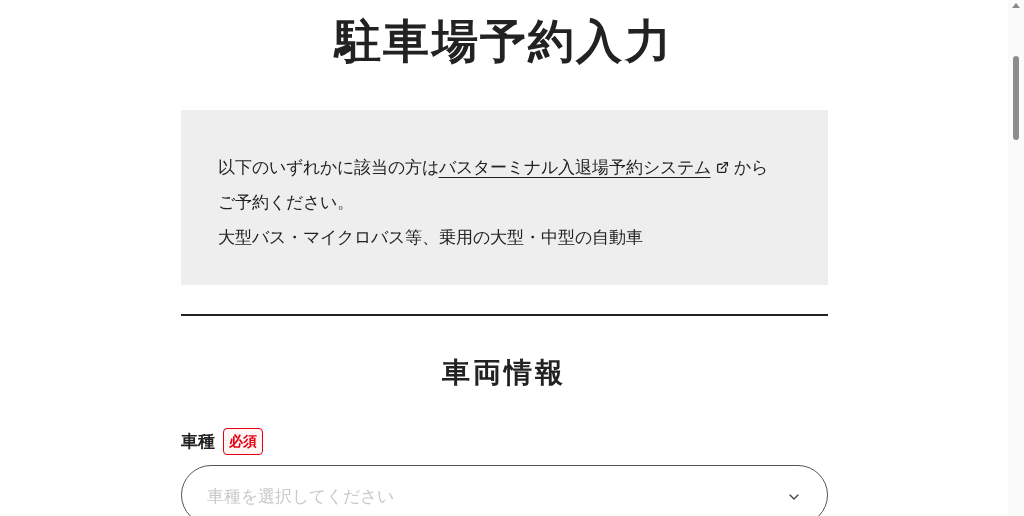 The height and width of the screenshot is (516, 1024). I want to click on notice-text: 以下のいずれかに該当の方はバスターミナル入退場予約システム からご予約ください。, so click(493, 185).